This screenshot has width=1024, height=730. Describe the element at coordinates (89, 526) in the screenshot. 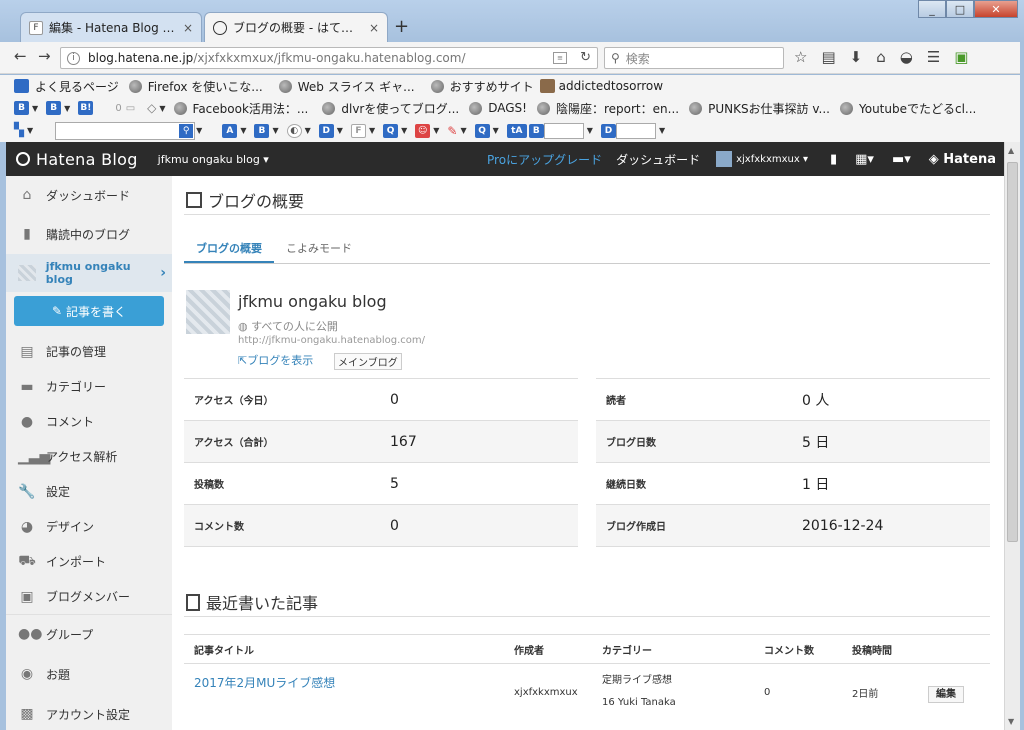

I see `sidebar-item-design: ◕ デザイン` at that location.